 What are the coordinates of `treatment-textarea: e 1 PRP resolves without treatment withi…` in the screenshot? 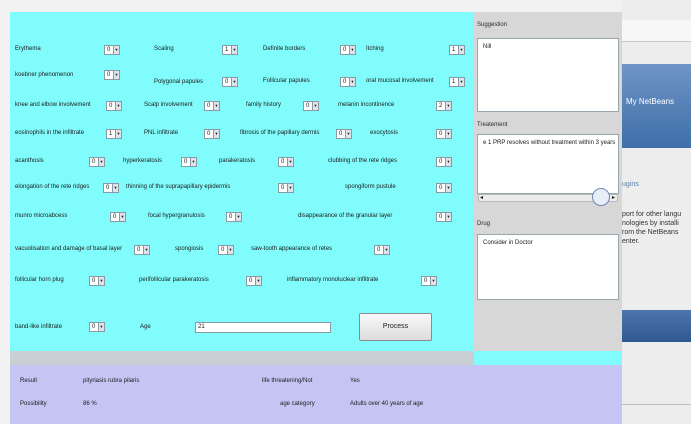 It's located at (548, 164).